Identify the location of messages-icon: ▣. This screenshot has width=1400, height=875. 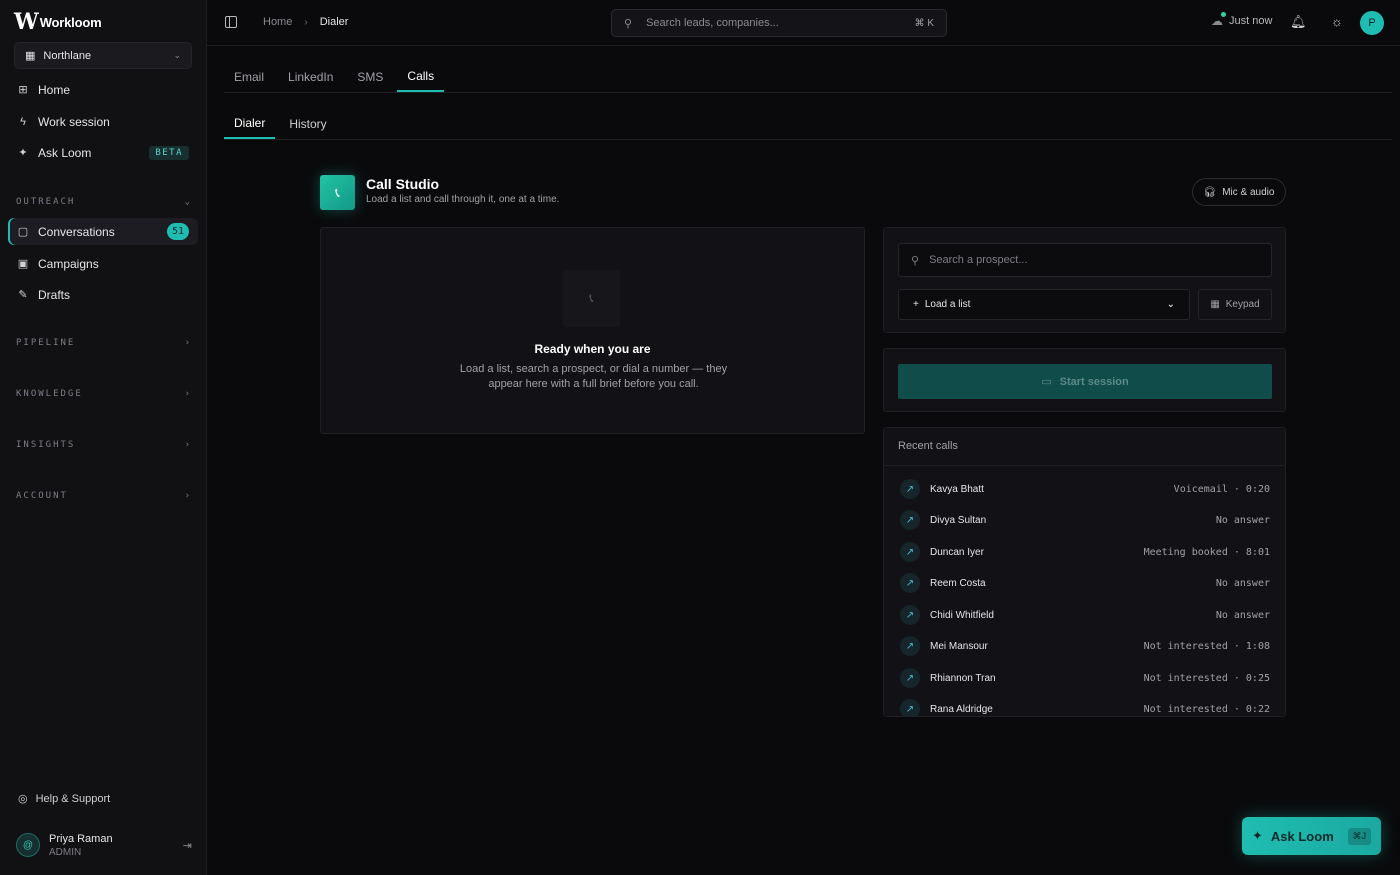
(23, 264).